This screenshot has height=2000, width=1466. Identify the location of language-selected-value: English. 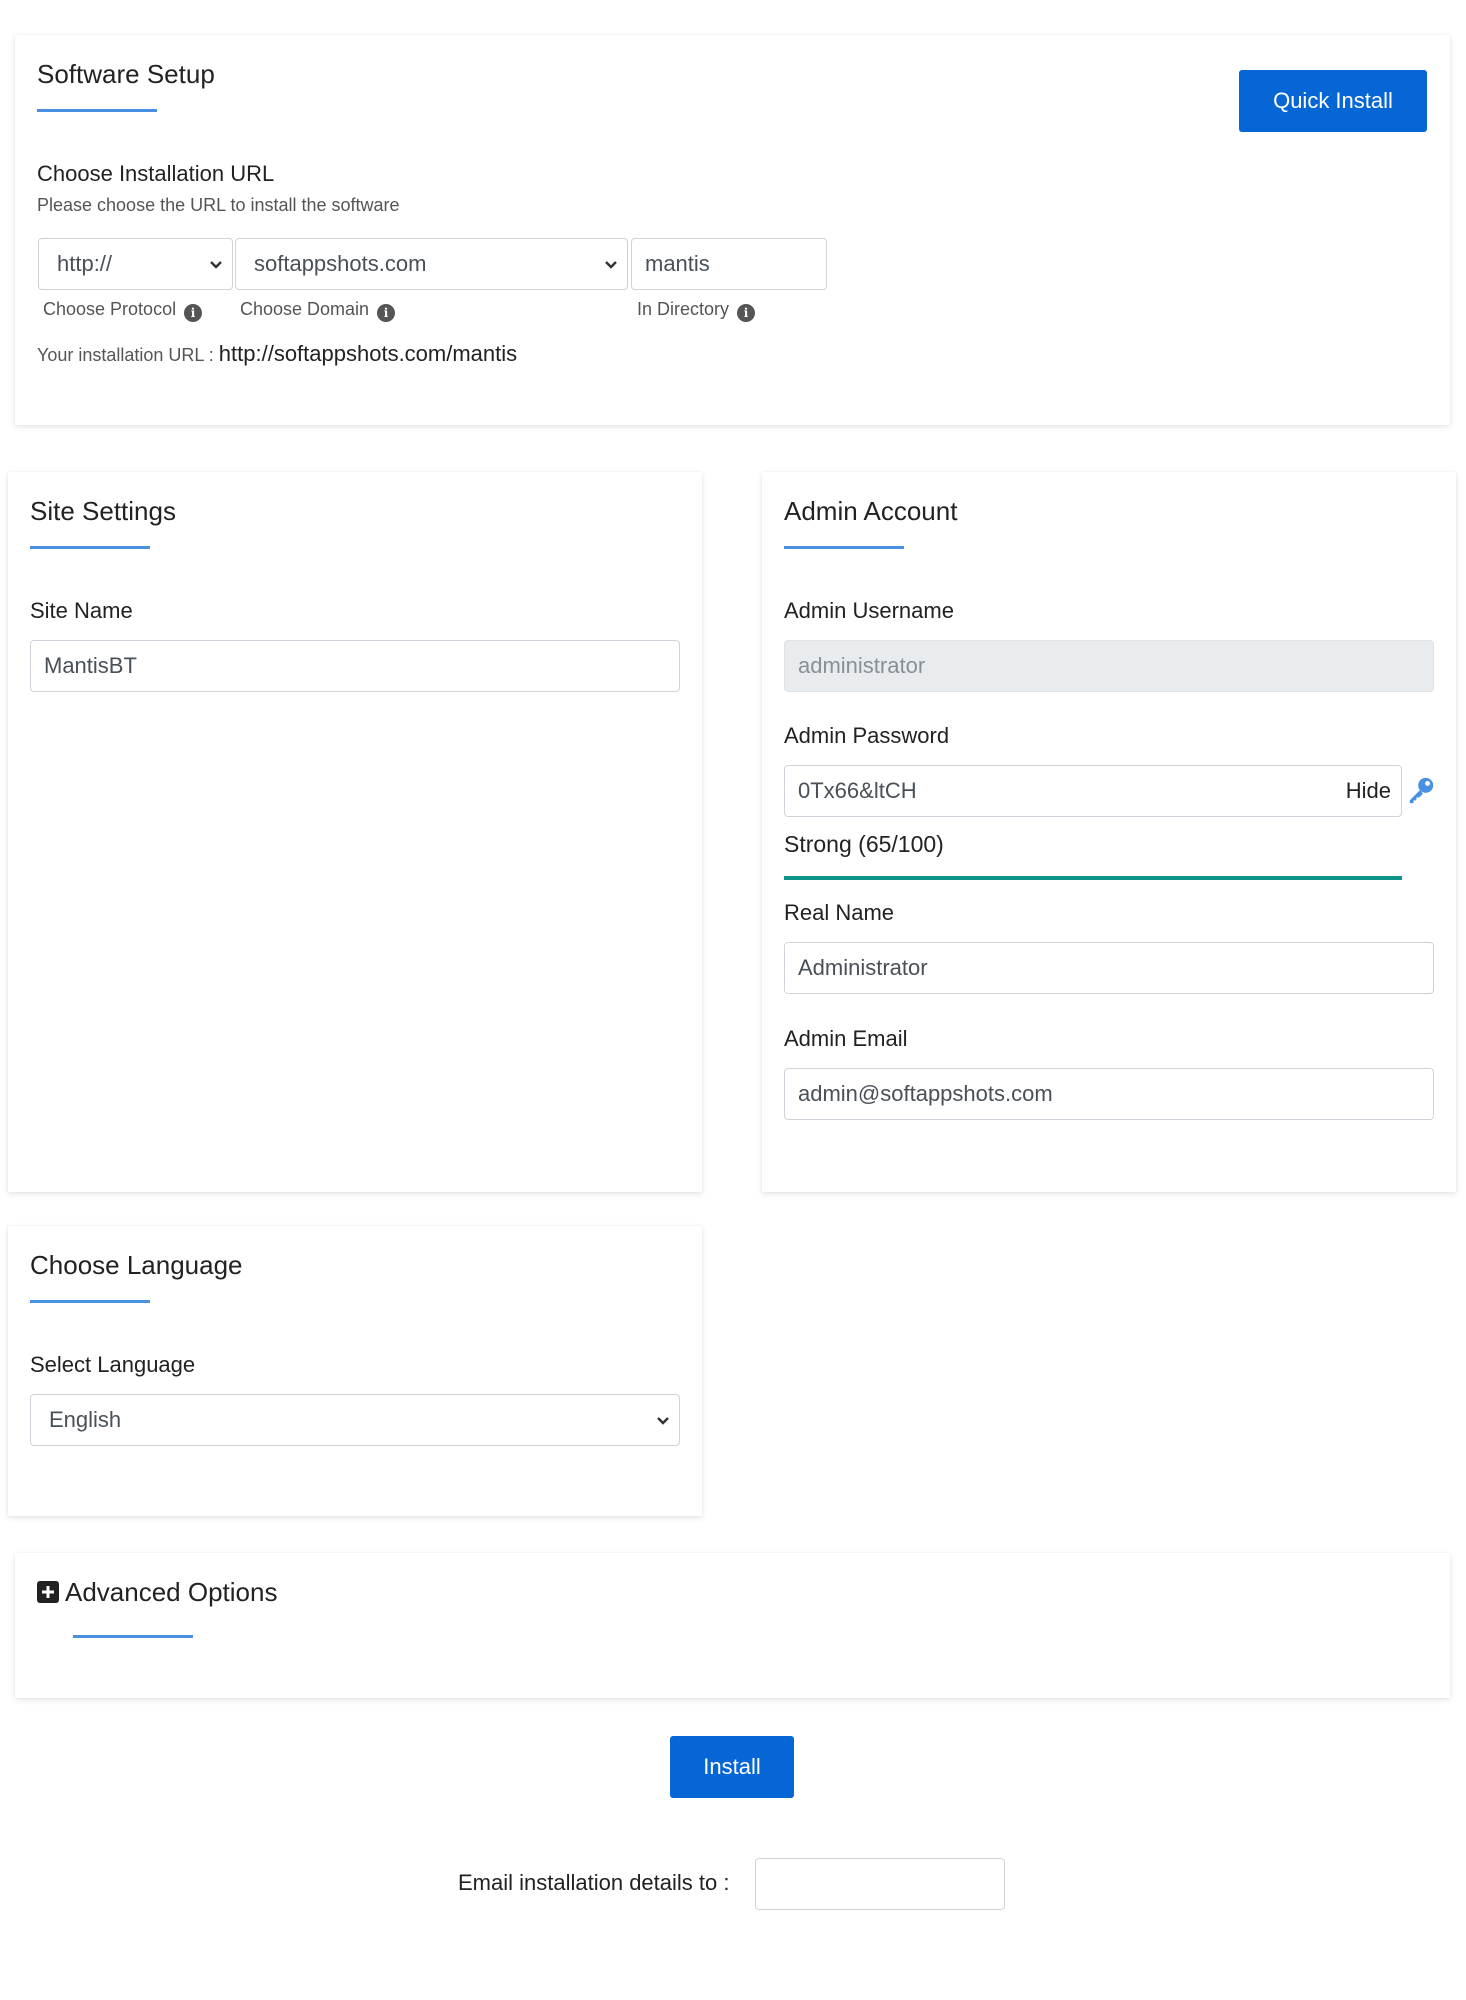
(85, 1419).